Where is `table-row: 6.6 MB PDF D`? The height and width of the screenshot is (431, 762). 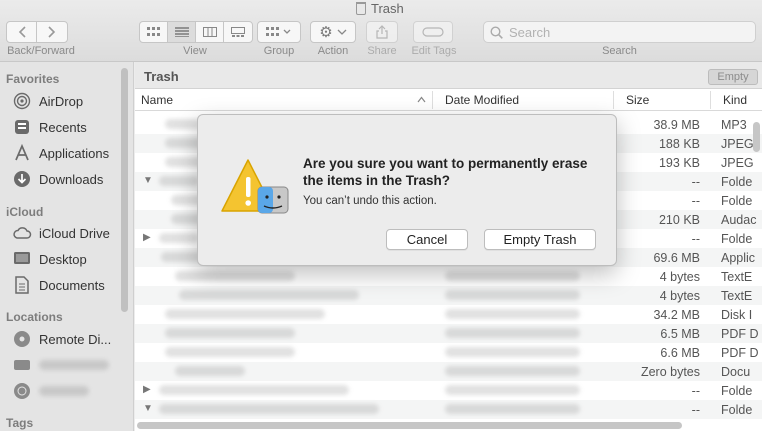 table-row: 6.6 MB PDF D is located at coordinates (448, 352).